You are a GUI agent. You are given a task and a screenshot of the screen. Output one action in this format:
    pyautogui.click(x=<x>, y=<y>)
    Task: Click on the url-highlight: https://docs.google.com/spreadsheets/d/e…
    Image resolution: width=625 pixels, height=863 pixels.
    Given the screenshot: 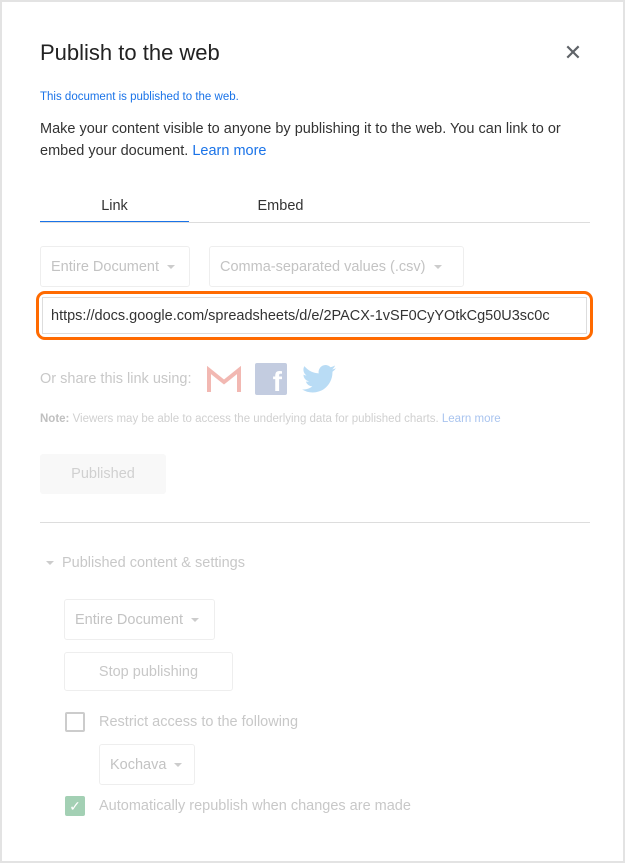 What is the action you would take?
    pyautogui.click(x=314, y=315)
    